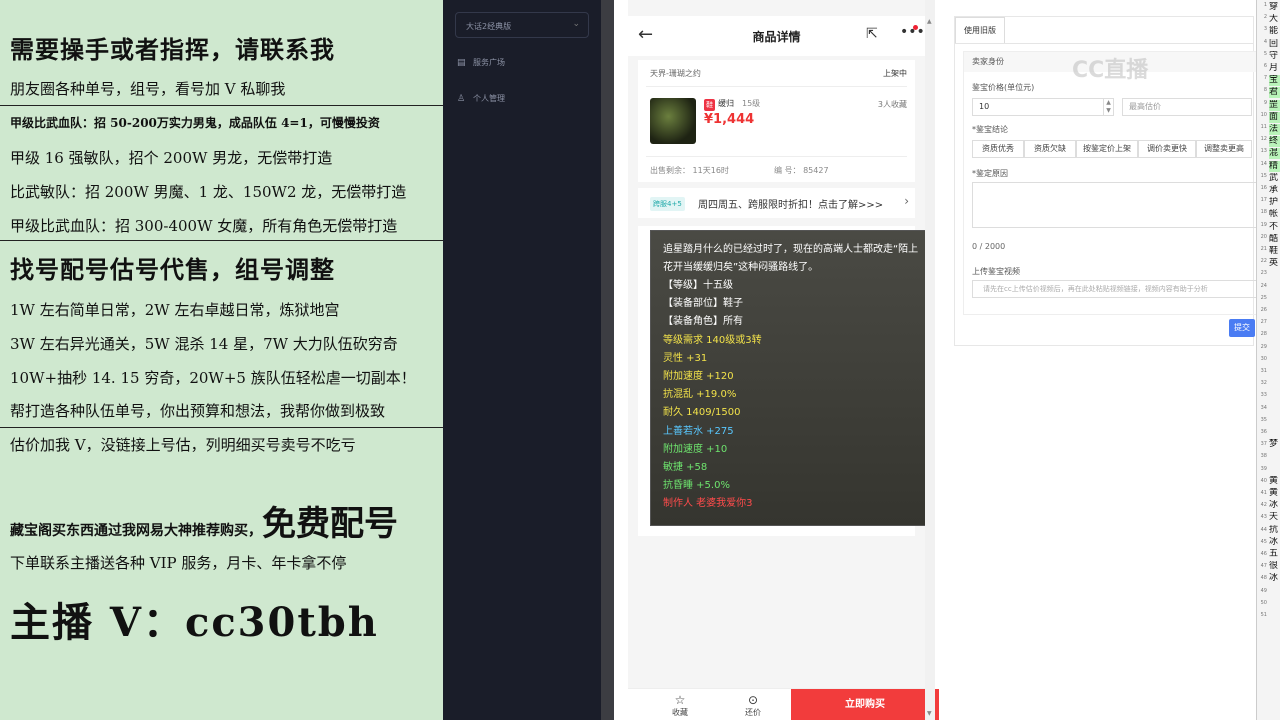 The image size is (1280, 720). Describe the element at coordinates (872, 34) in the screenshot. I see `share-icon: ⇱` at that location.